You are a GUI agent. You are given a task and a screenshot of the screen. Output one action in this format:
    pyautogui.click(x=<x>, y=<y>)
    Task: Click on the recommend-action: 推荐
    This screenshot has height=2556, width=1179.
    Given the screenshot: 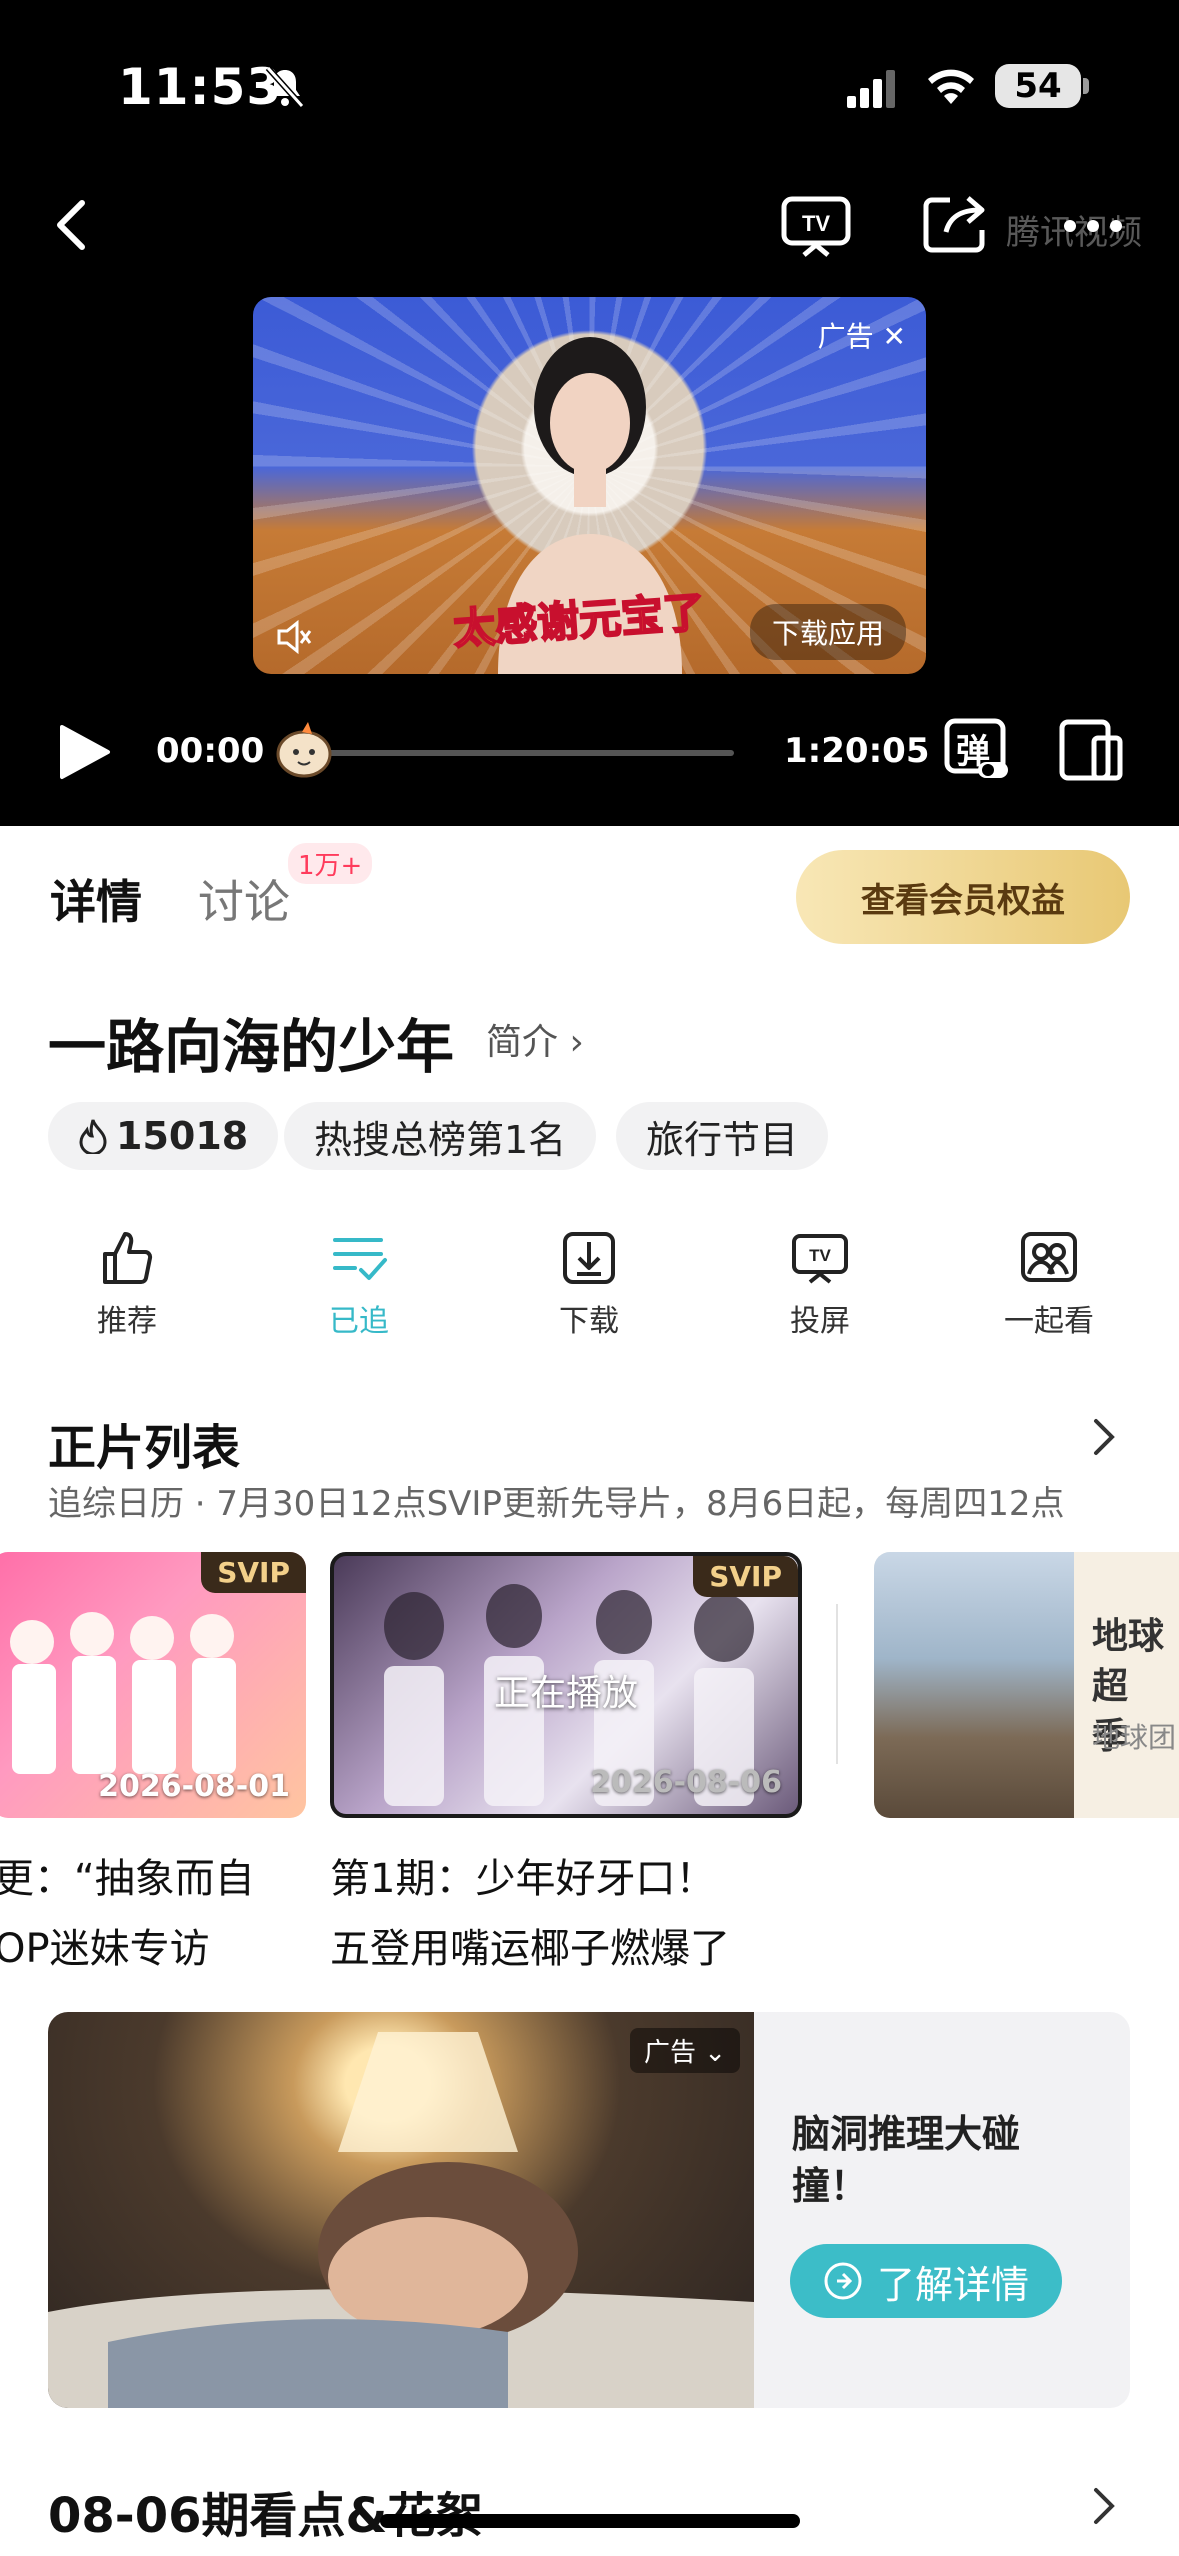 What is the action you would take?
    pyautogui.click(x=127, y=1284)
    